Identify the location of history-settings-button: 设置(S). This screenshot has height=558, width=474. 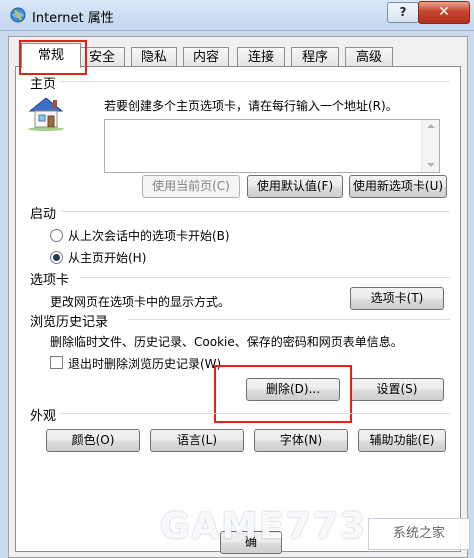
(397, 389).